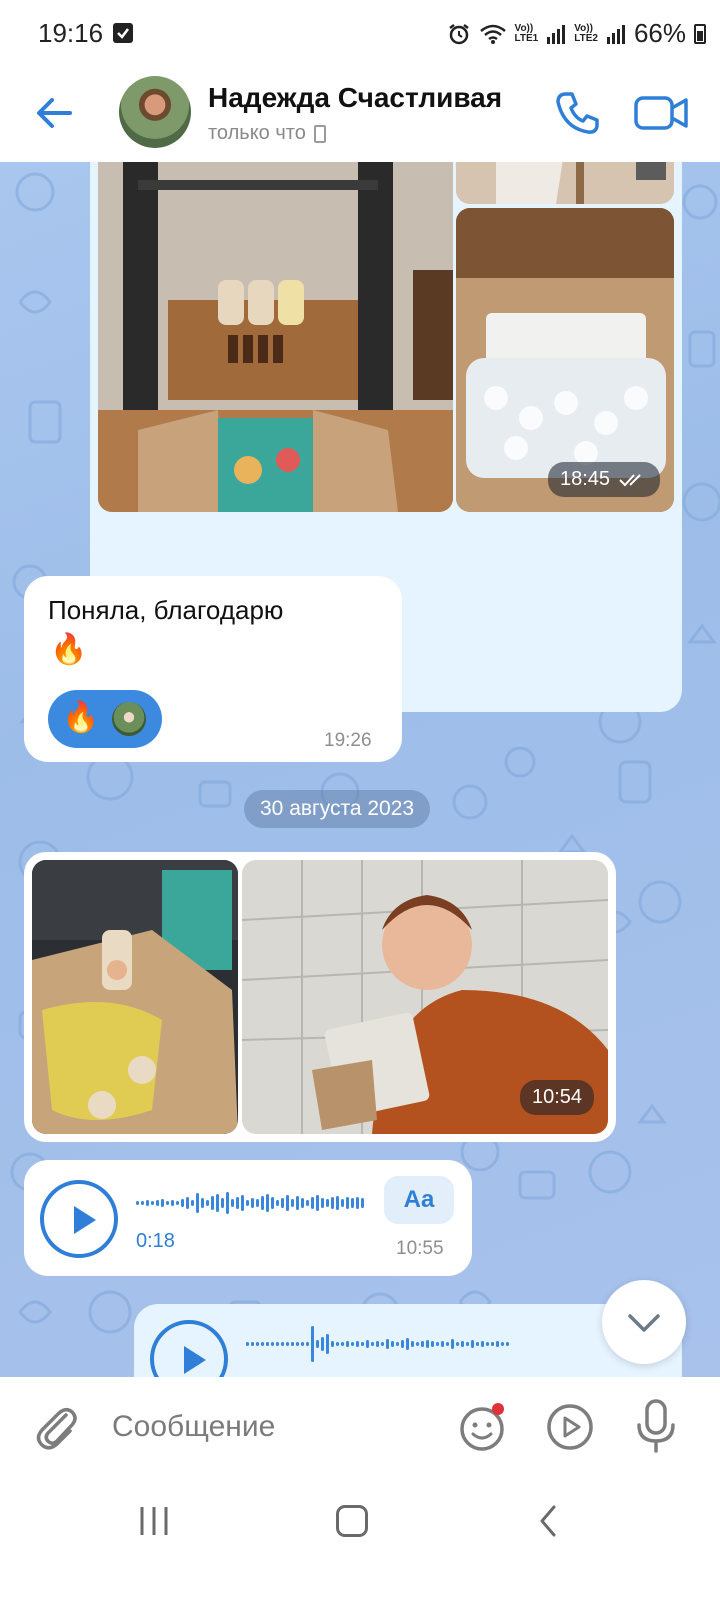 The height and width of the screenshot is (1600, 720). I want to click on recent-apps-icon, so click(154, 1521).